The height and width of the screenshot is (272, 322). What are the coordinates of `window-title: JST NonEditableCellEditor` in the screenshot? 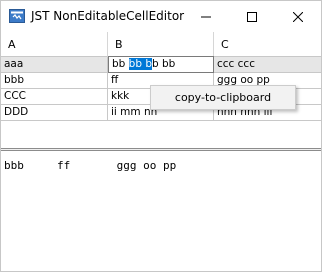 It's located at (108, 16).